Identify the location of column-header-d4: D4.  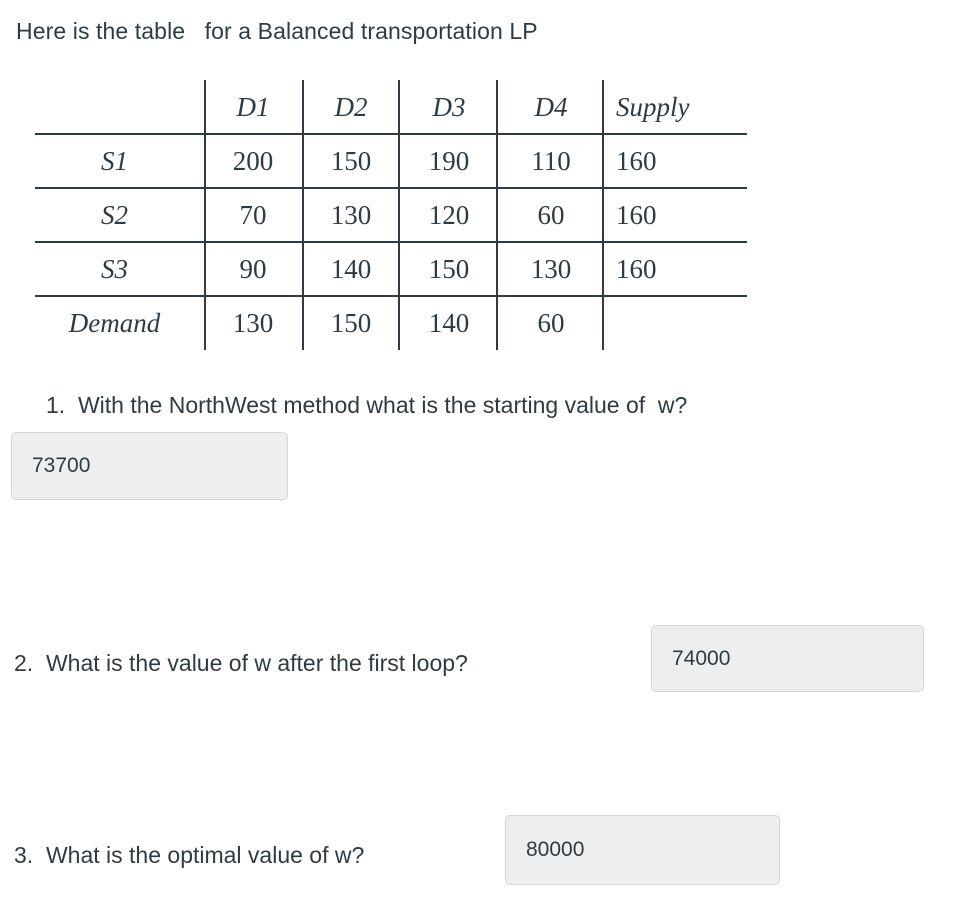
(551, 106).